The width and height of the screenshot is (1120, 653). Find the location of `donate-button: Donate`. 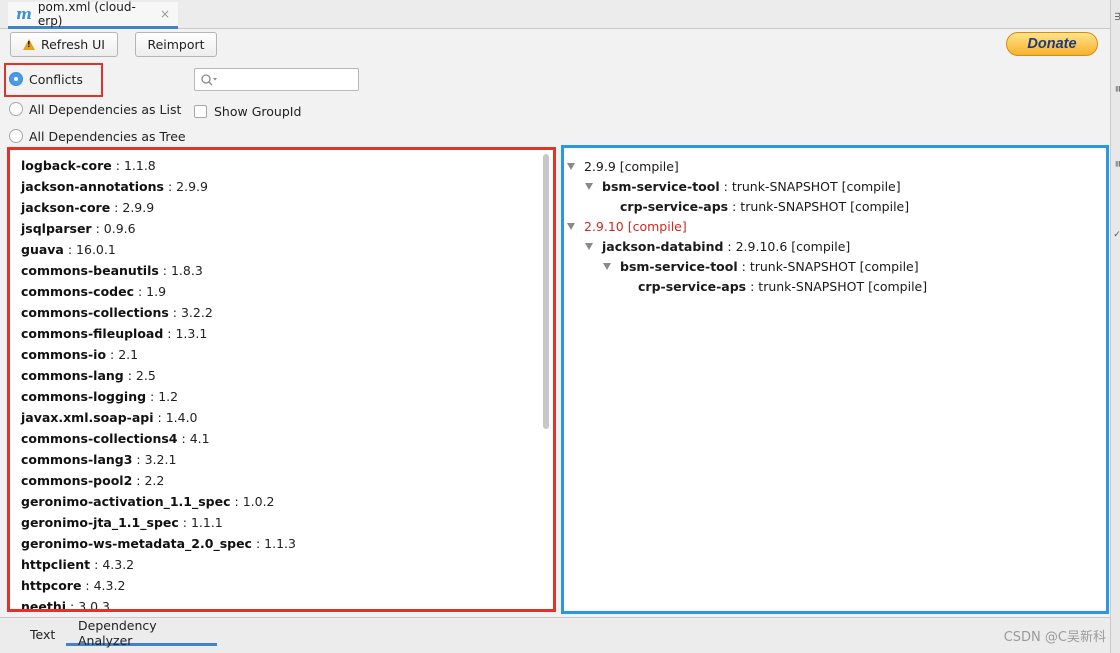

donate-button: Donate is located at coordinates (1052, 44).